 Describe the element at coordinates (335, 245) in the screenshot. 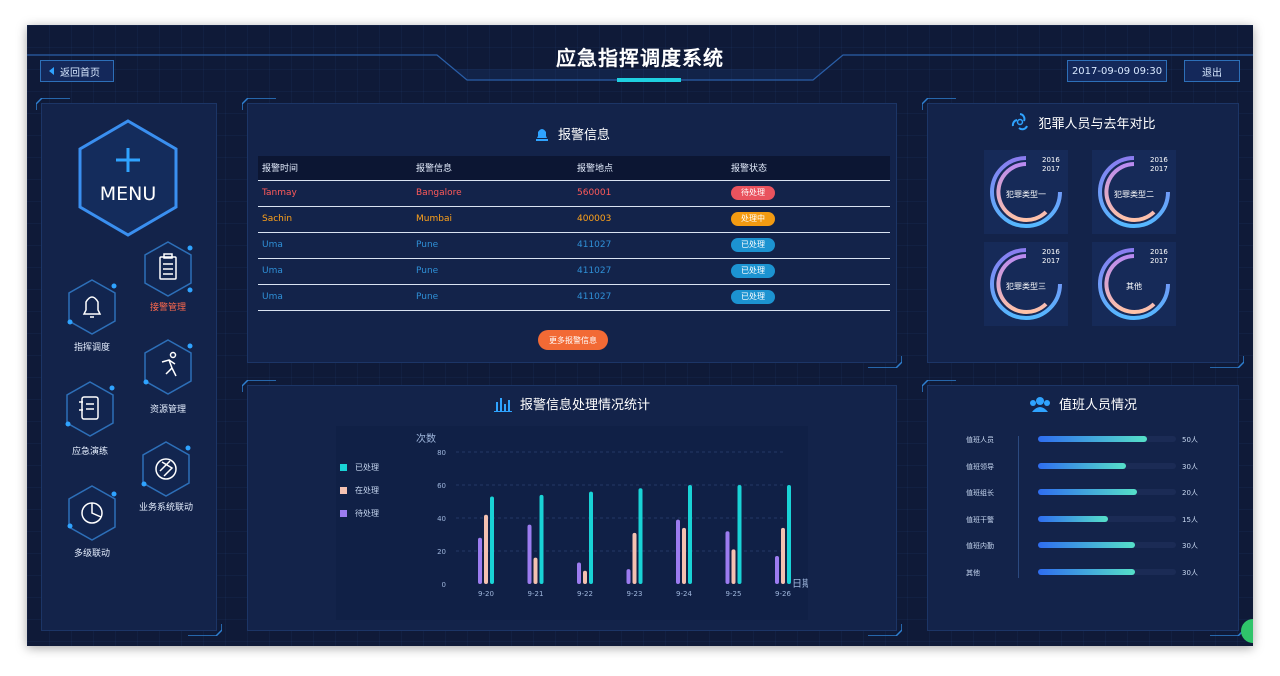

I see `cell-time: Uma` at that location.